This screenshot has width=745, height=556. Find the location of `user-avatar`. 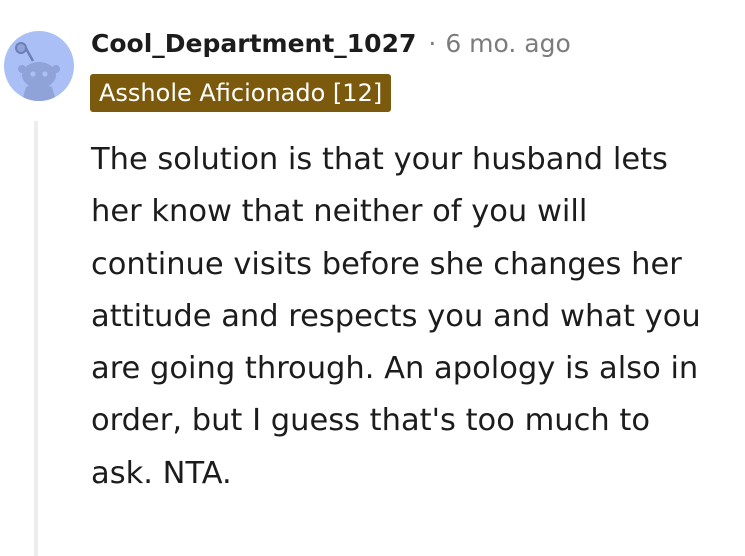

user-avatar is located at coordinates (39, 66).